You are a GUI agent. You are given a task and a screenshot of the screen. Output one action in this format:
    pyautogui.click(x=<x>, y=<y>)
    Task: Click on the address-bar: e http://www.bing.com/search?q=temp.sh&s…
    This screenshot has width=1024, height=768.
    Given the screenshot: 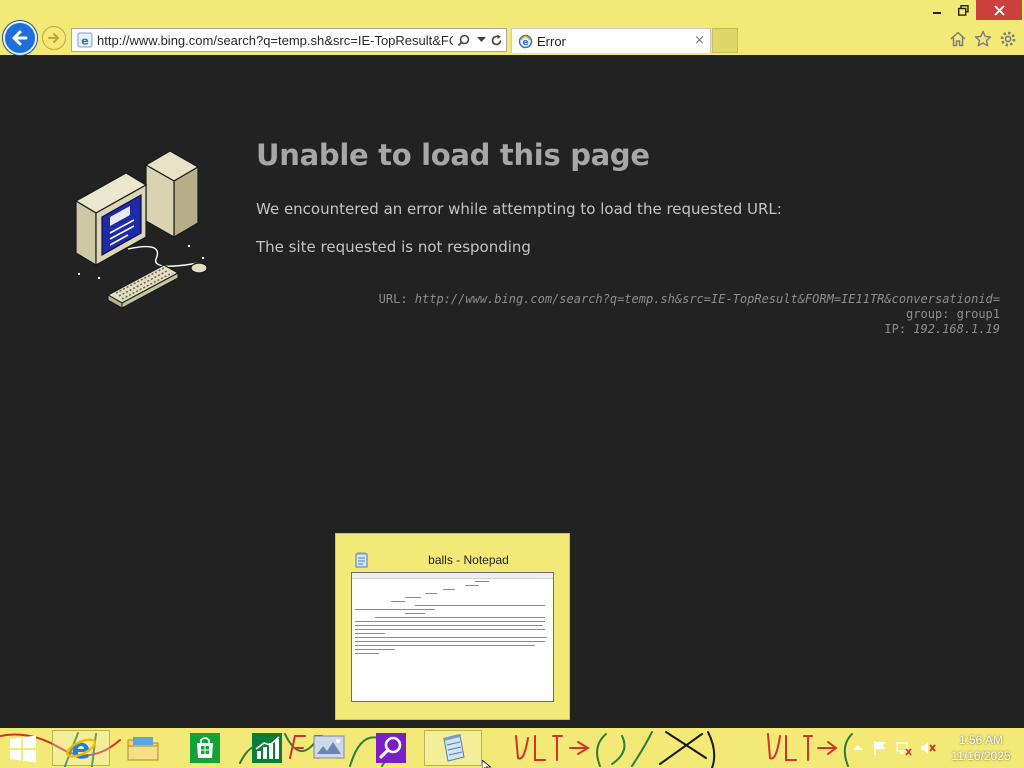 What is the action you would take?
    pyautogui.click(x=289, y=40)
    